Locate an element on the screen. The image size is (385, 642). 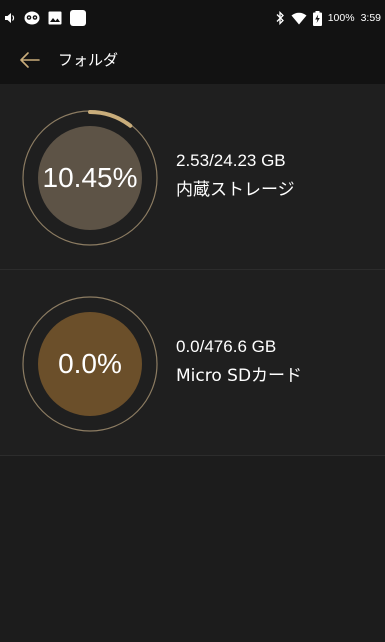
status-bar: 100% 3:59 is located at coordinates (192, 18).